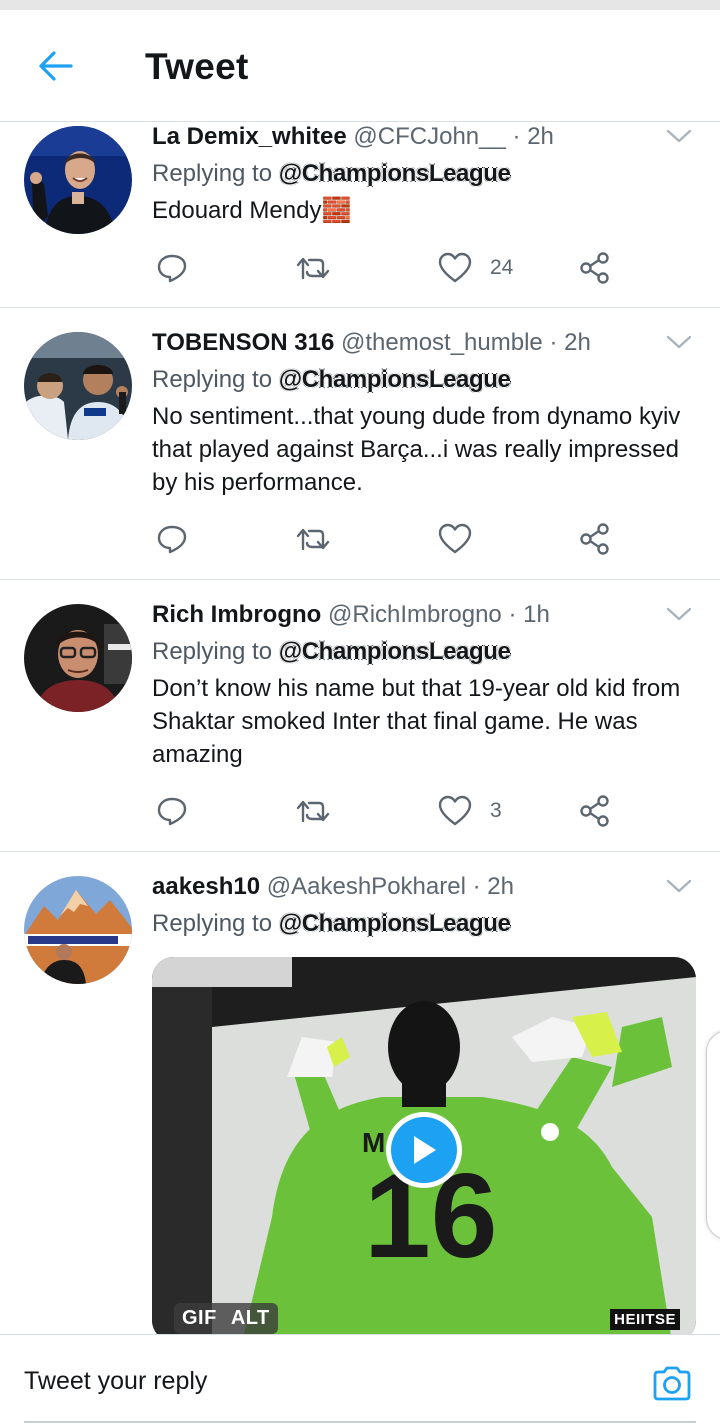 This screenshot has height=1425, width=720. I want to click on input-underline, so click(360, 1422).